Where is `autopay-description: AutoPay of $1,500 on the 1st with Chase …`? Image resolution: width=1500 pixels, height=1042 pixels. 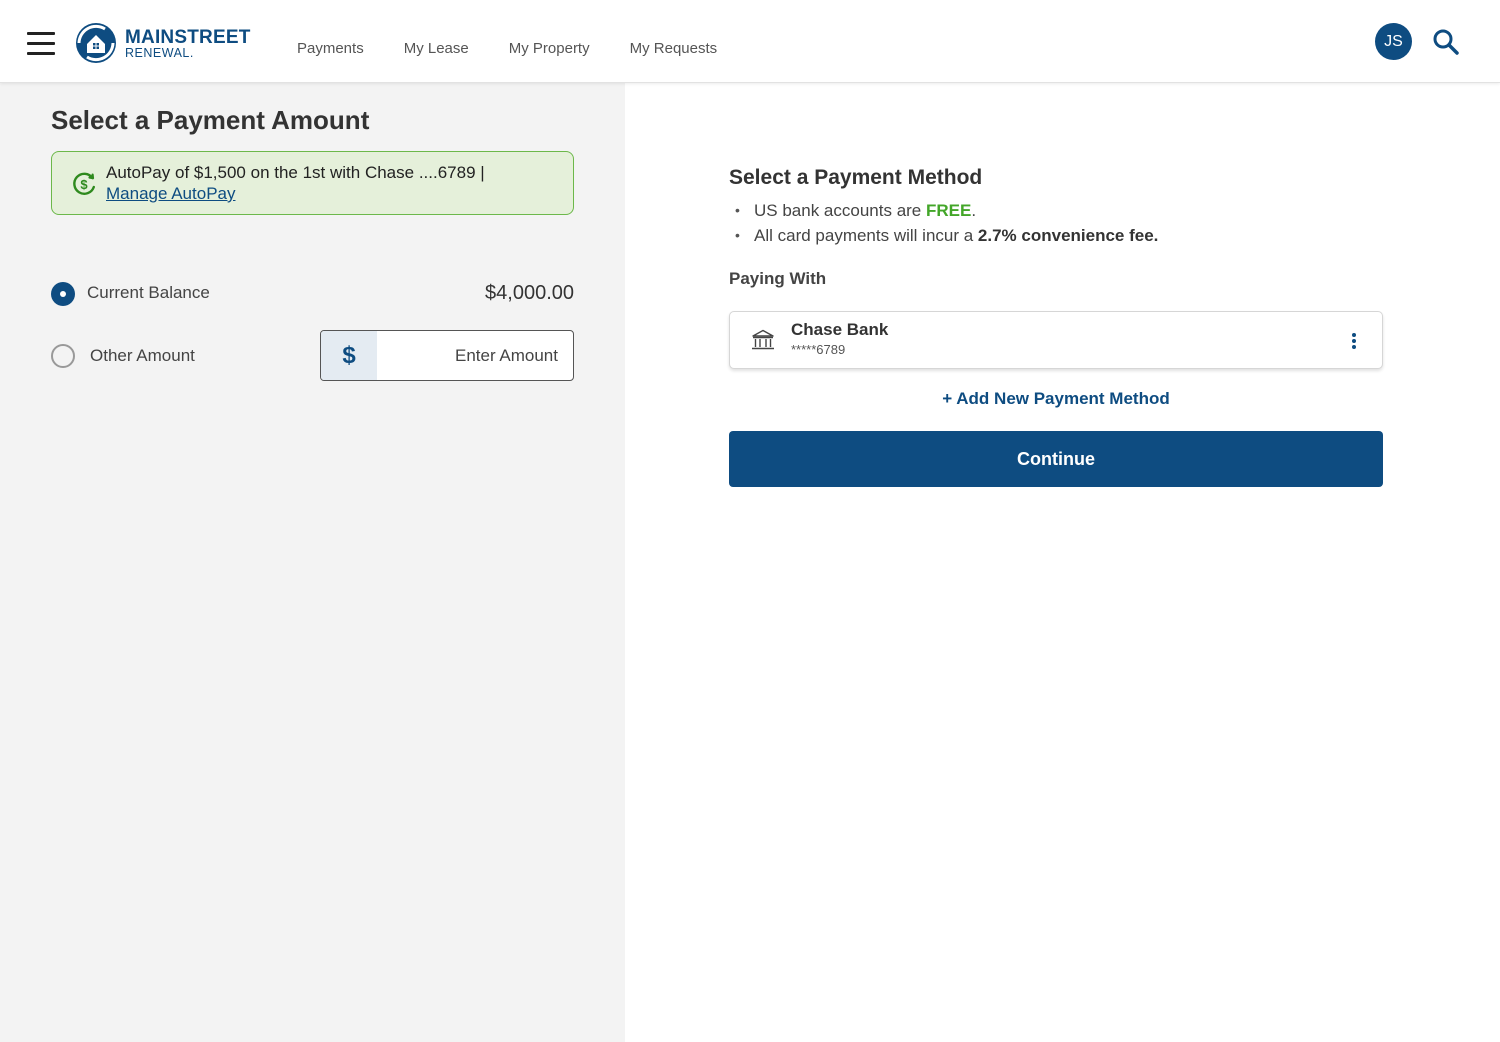
autopay-description: AutoPay of $1,500 on the 1st with Chase … is located at coordinates (295, 172).